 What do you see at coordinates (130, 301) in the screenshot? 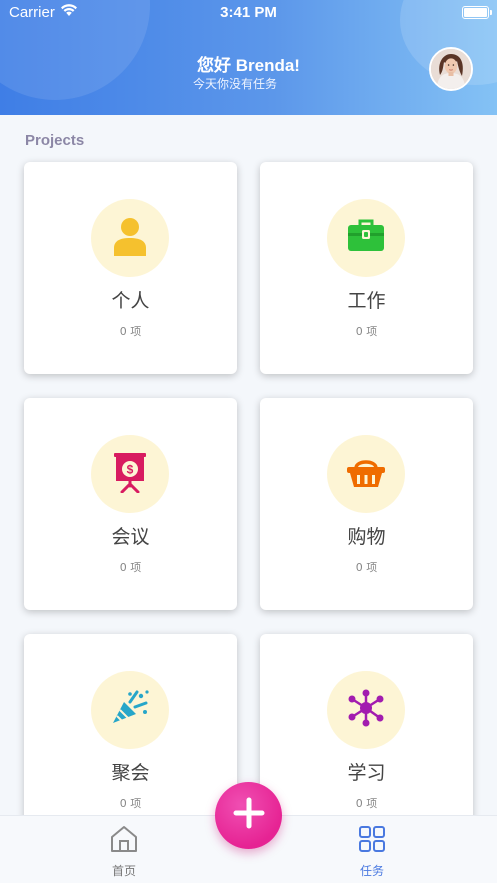
I see `project-name: 个人` at bounding box center [130, 301].